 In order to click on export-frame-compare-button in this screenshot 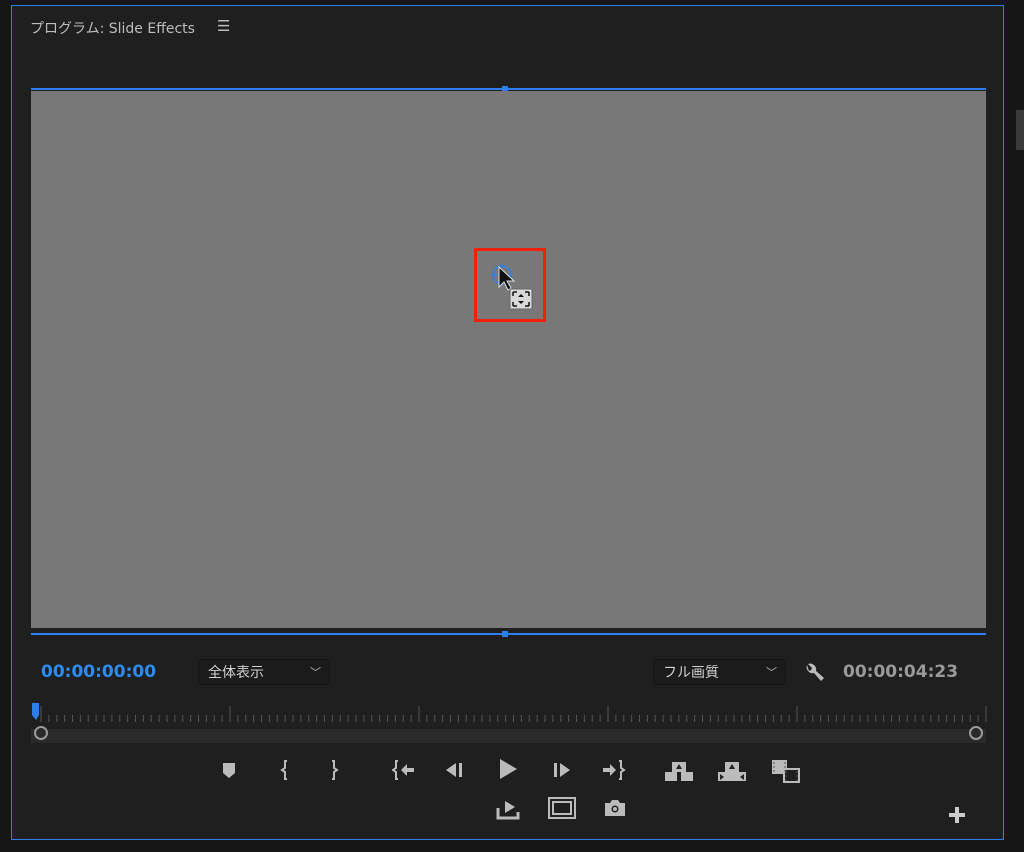, I will do `click(786, 771)`.